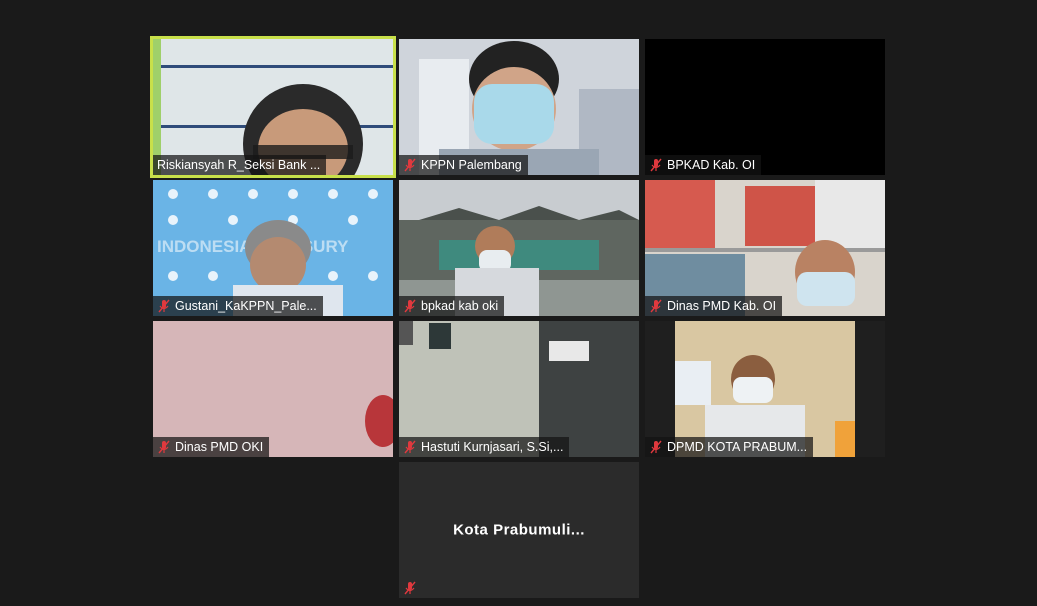  Describe the element at coordinates (460, 306) in the screenshot. I see `participant-name: bpkad kab oki` at that location.